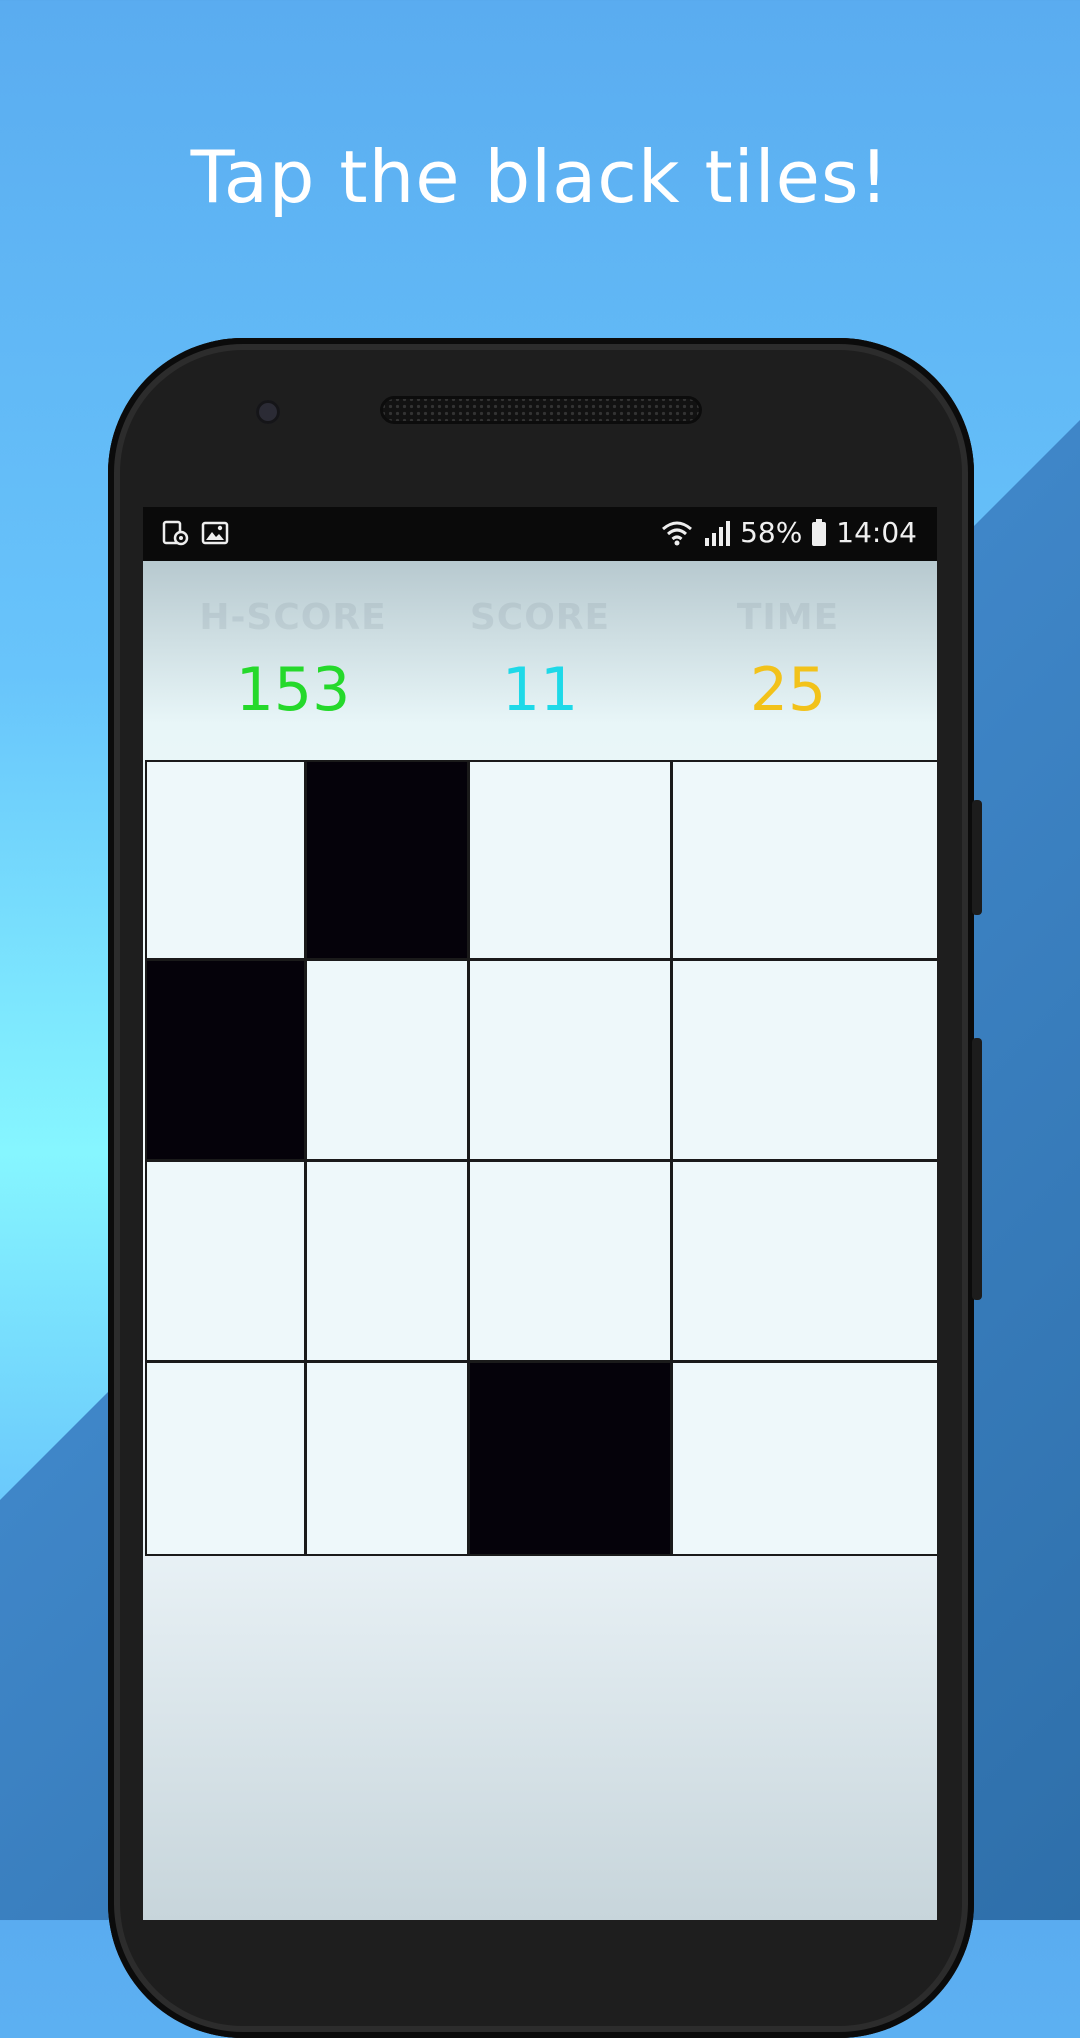 Image resolution: width=1080 pixels, height=2038 pixels. Describe the element at coordinates (215, 533) in the screenshot. I see `image-icon` at that location.